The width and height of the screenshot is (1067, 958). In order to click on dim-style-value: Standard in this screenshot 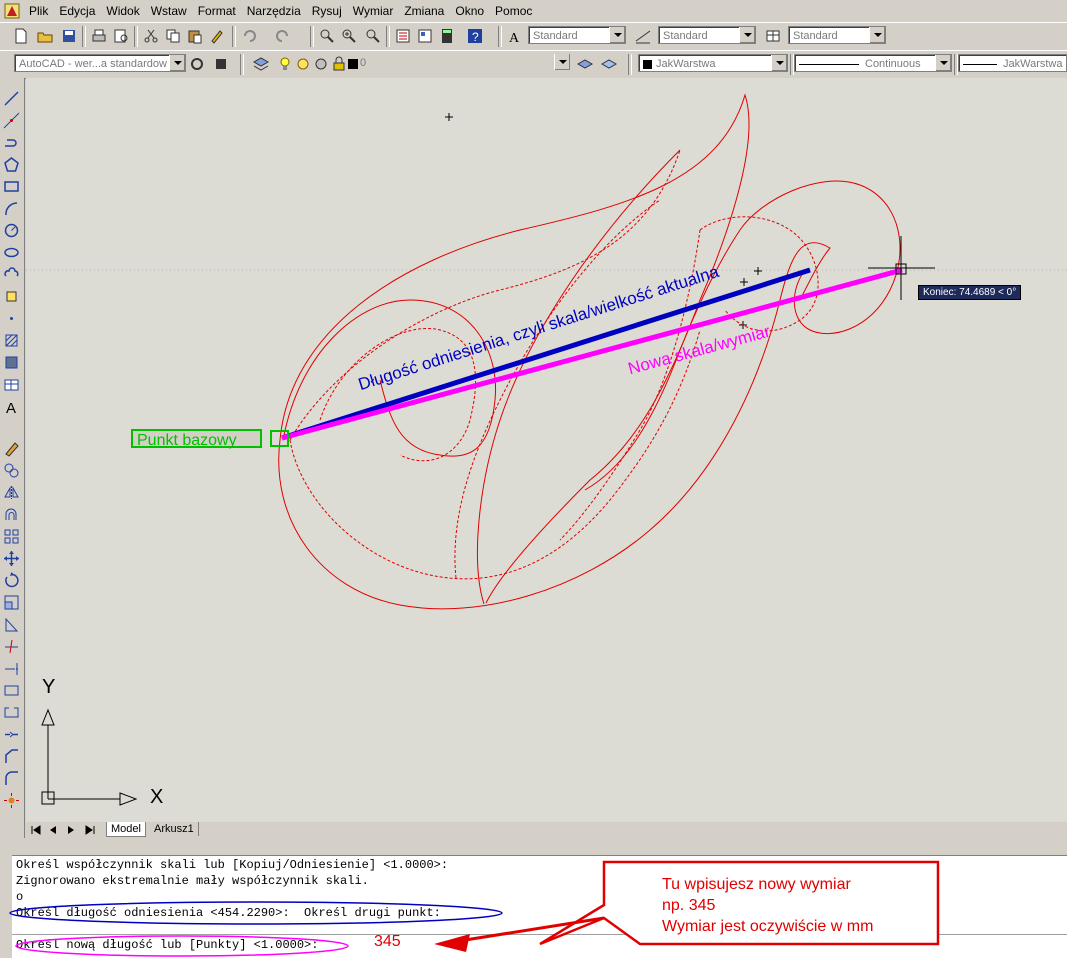, I will do `click(685, 36)`.